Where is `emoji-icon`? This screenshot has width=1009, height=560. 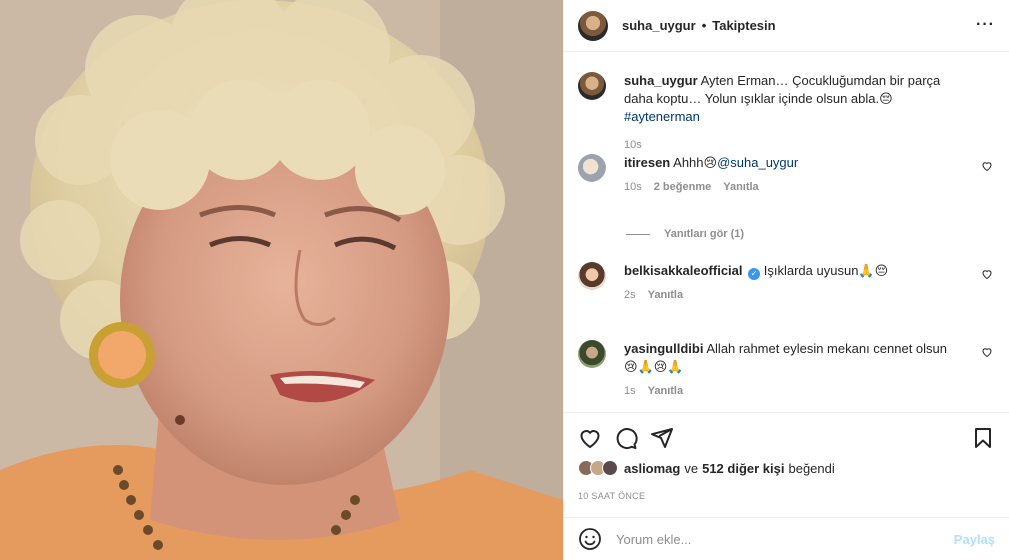
emoji-icon is located at coordinates (590, 539).